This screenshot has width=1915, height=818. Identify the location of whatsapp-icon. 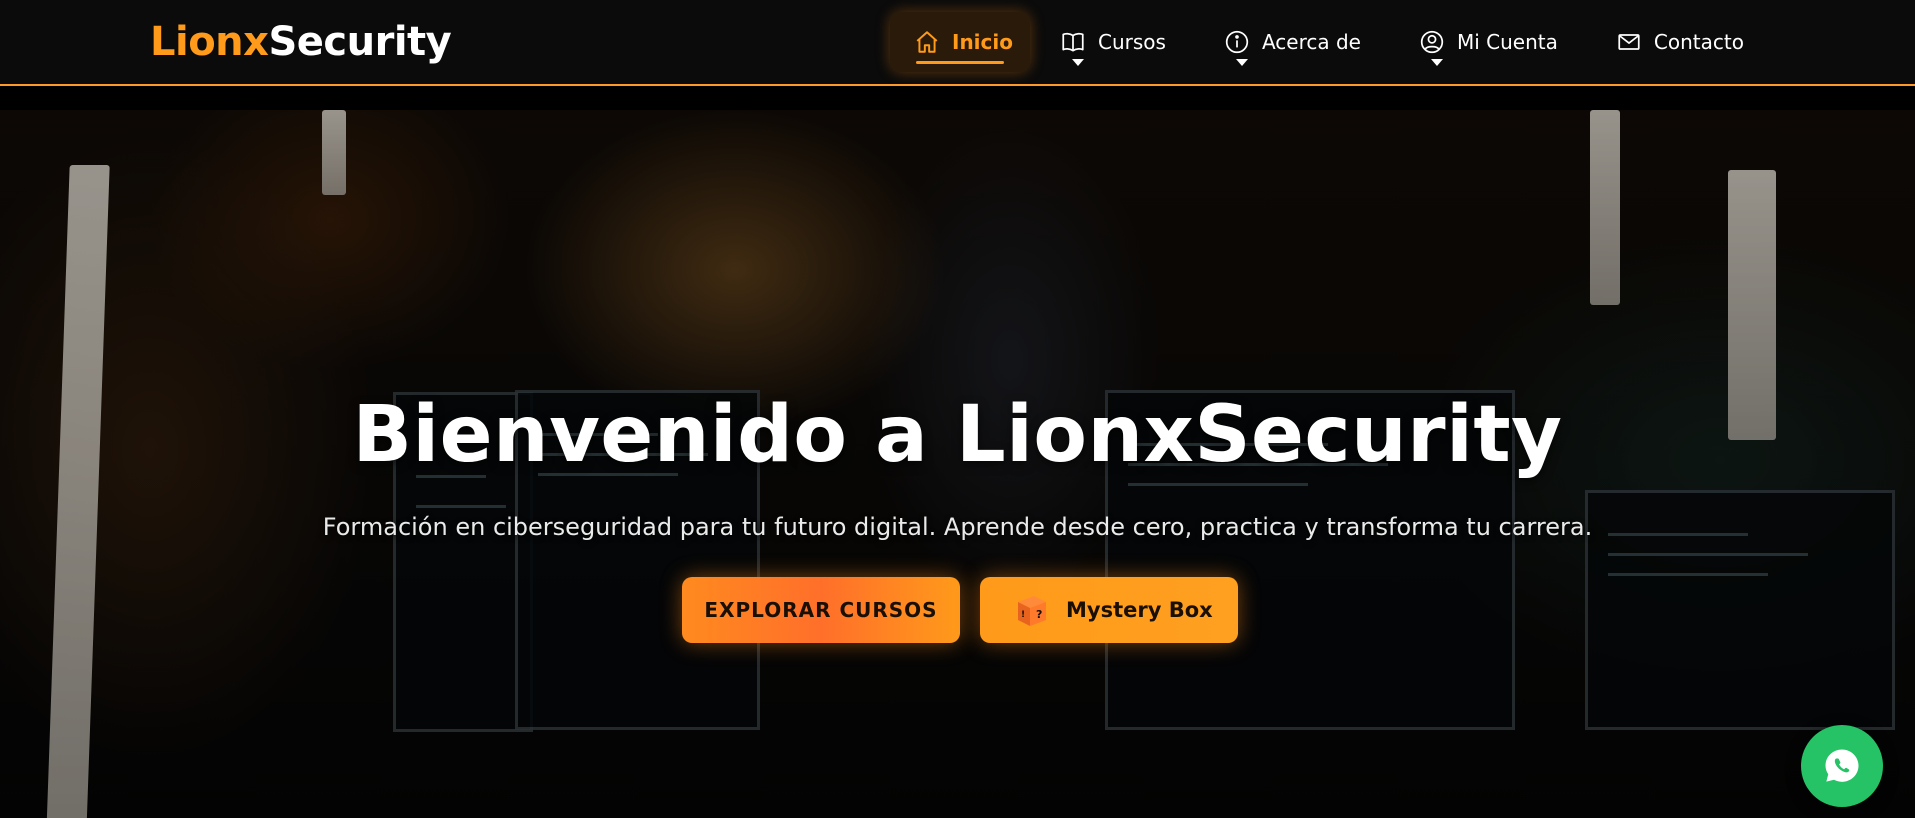
(1842, 765).